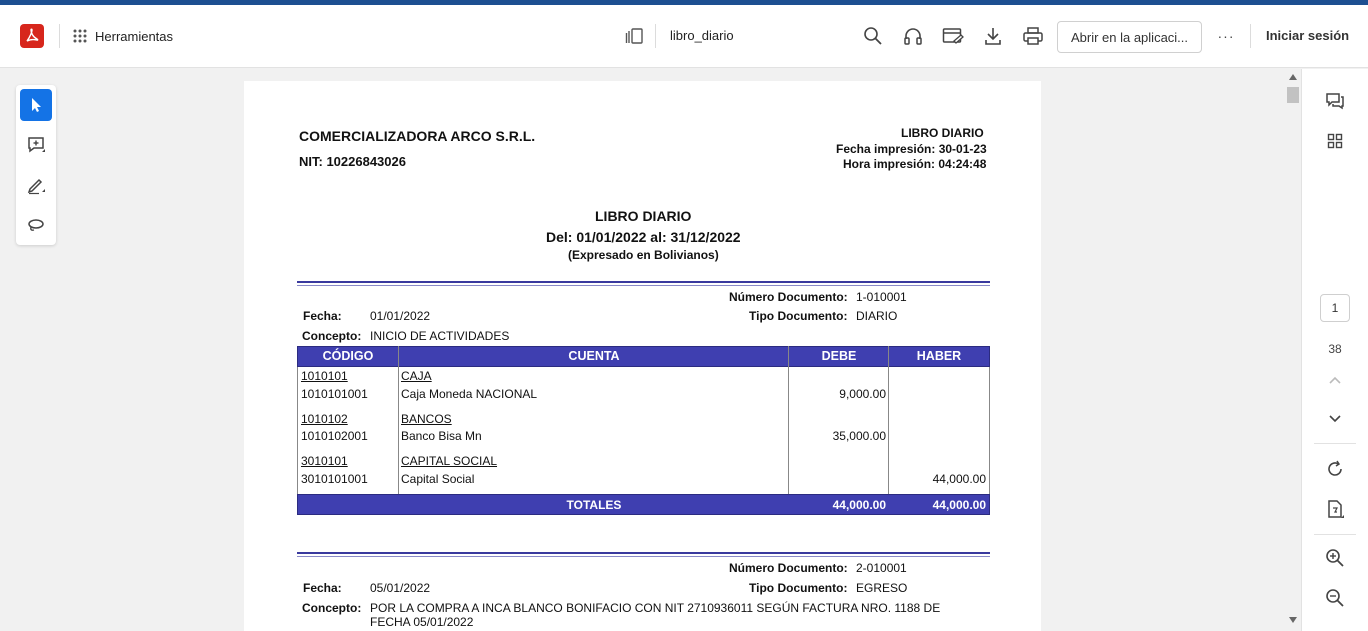  I want to click on journal-table-header: CÓDIGO CUENTA DEBE HABER, so click(643, 356).